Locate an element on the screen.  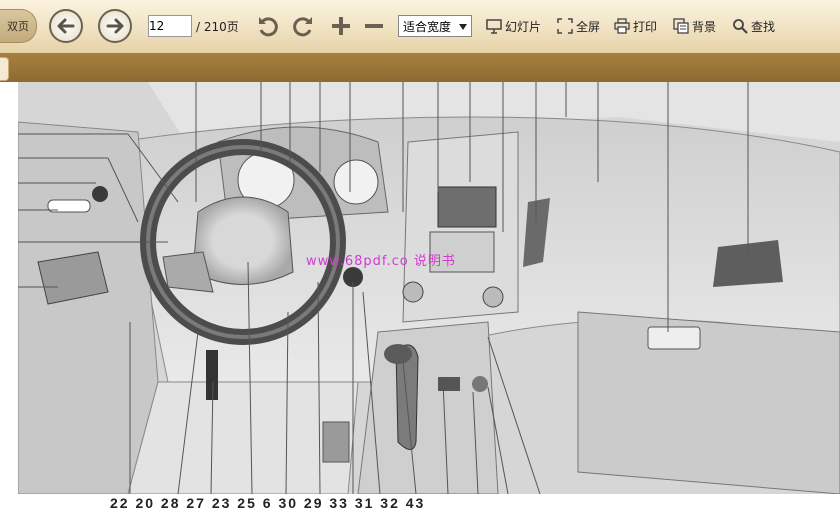
double-page-button: 双页 is located at coordinates (18, 26).